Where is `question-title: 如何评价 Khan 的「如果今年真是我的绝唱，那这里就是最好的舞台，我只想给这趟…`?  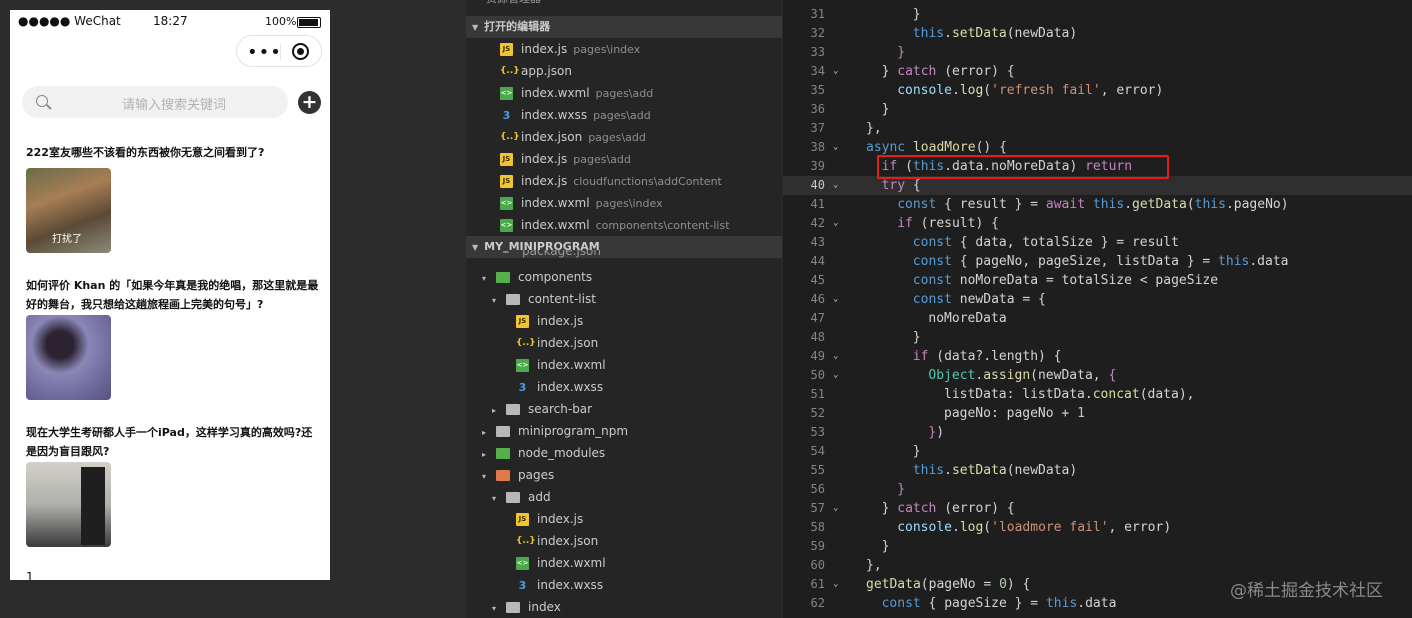 question-title: 如何评价 Khan 的「如果今年真是我的绝唱，那这里就是最好的舞台，我只想给这趟… is located at coordinates (173, 295).